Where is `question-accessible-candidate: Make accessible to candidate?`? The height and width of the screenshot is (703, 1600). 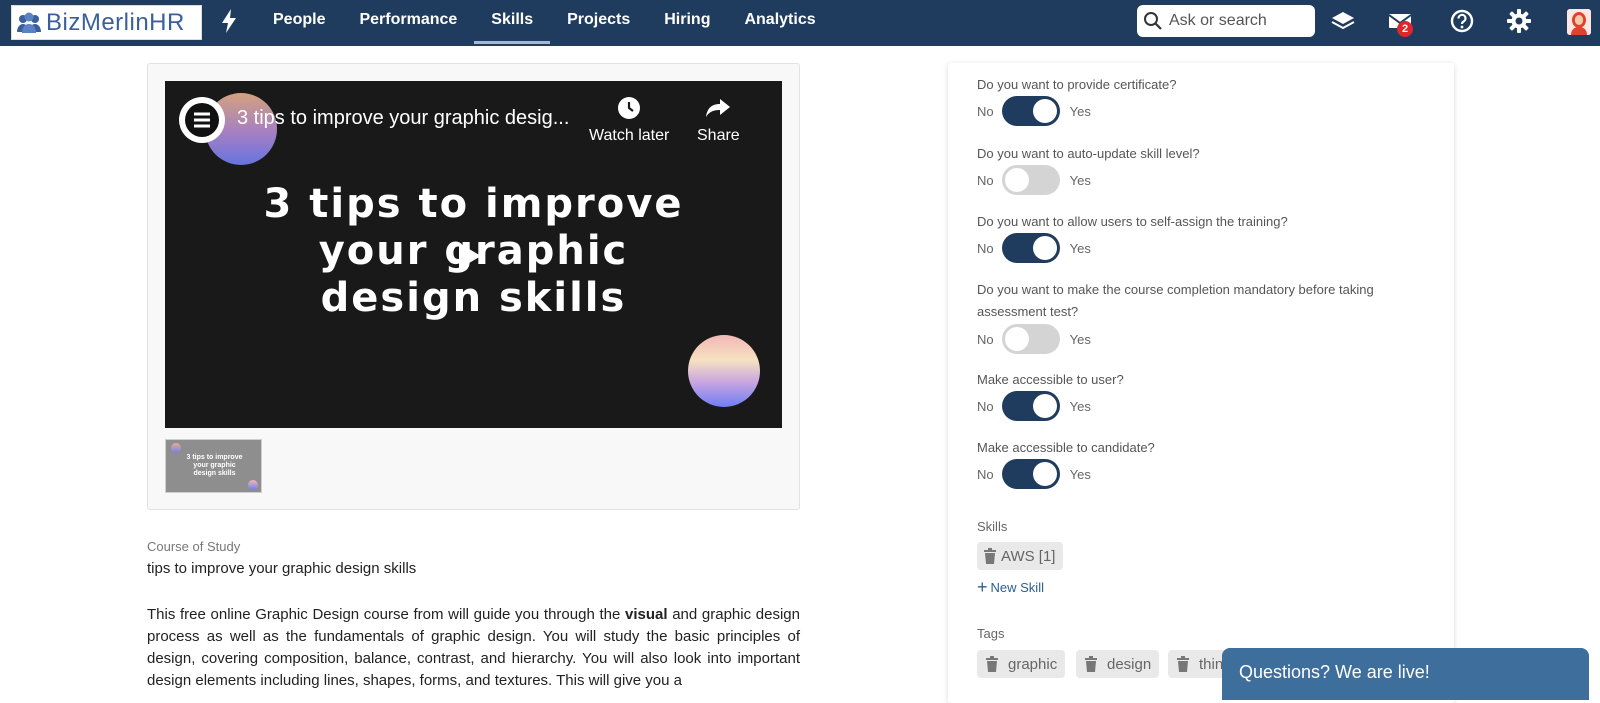 question-accessible-candidate: Make accessible to candidate? is located at coordinates (1066, 447).